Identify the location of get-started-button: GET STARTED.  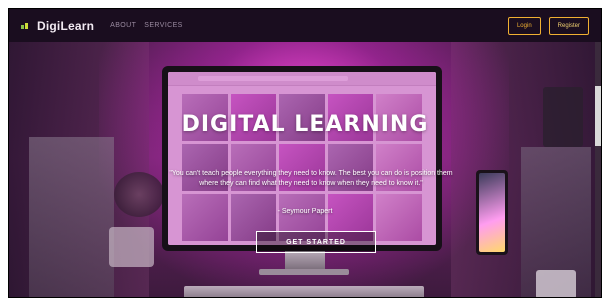
(316, 242).